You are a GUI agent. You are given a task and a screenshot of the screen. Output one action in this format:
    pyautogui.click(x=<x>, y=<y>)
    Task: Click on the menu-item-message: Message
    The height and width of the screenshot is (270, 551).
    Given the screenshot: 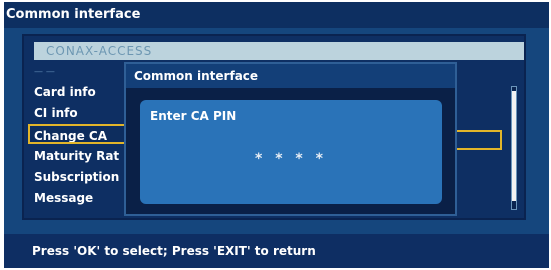 What is the action you would take?
    pyautogui.click(x=84, y=198)
    